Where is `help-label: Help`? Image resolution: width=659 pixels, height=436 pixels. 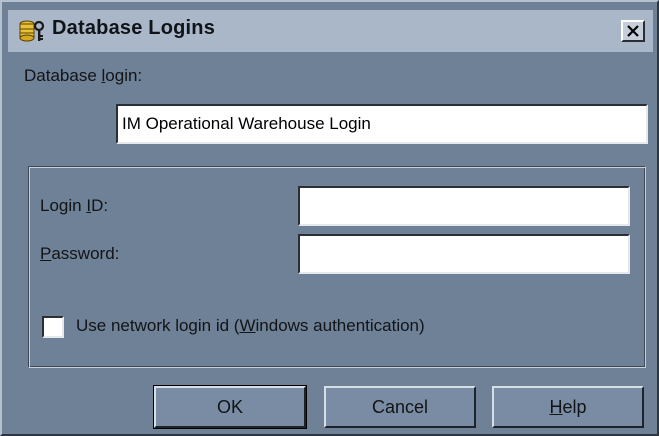 help-label: Help is located at coordinates (568, 407).